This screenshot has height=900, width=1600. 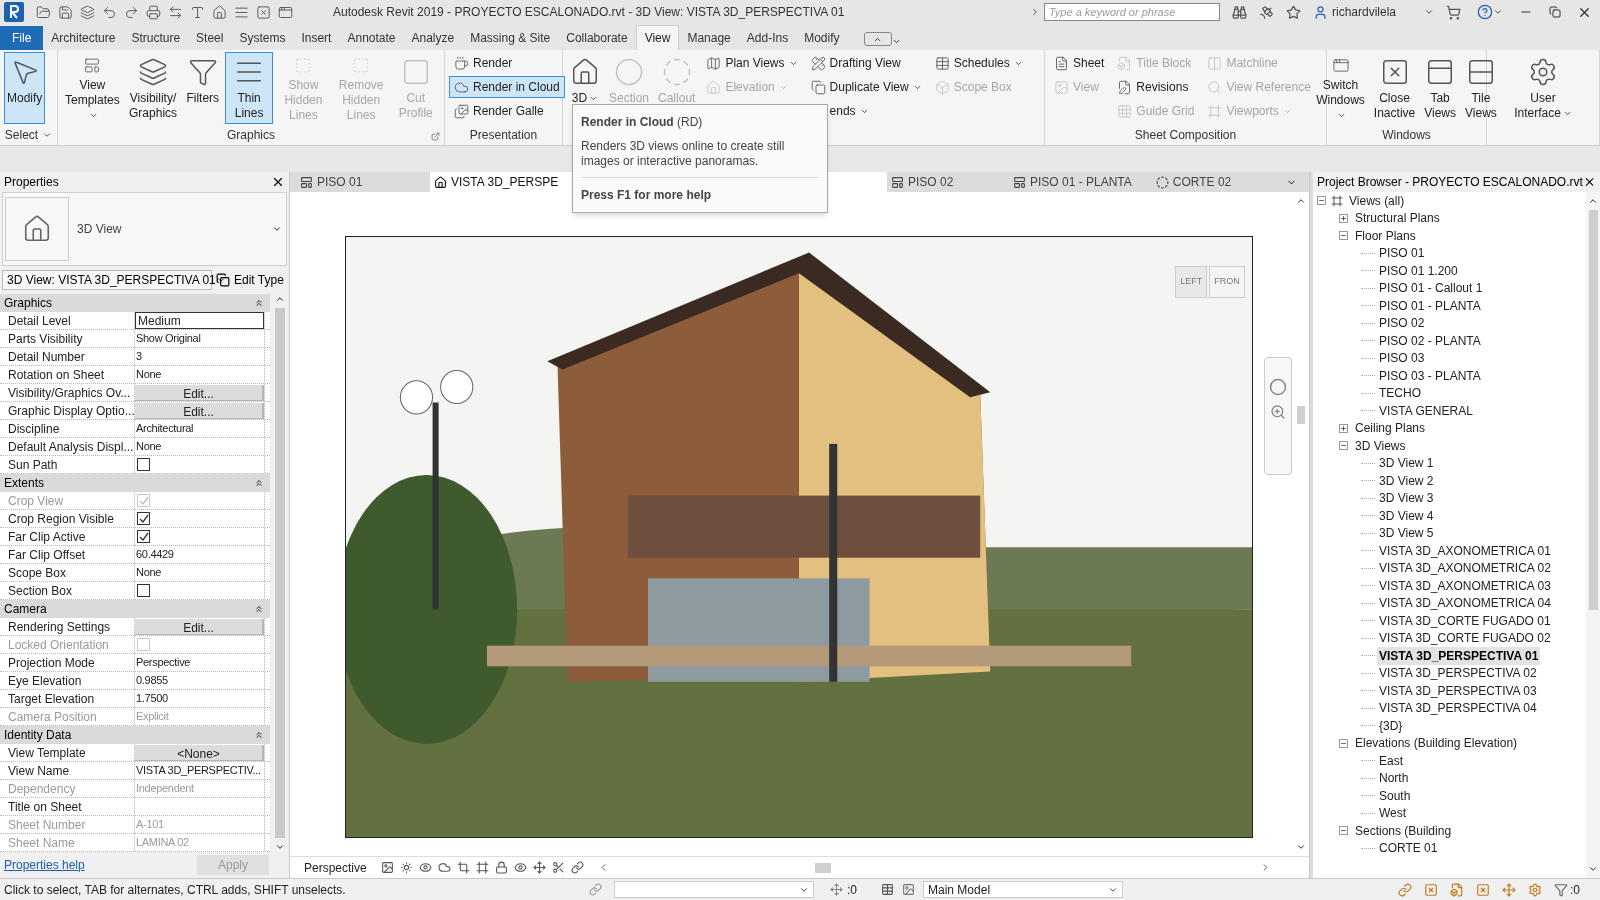 I want to click on tree-item: Elevations (Building Elevation), so click(x=1436, y=743).